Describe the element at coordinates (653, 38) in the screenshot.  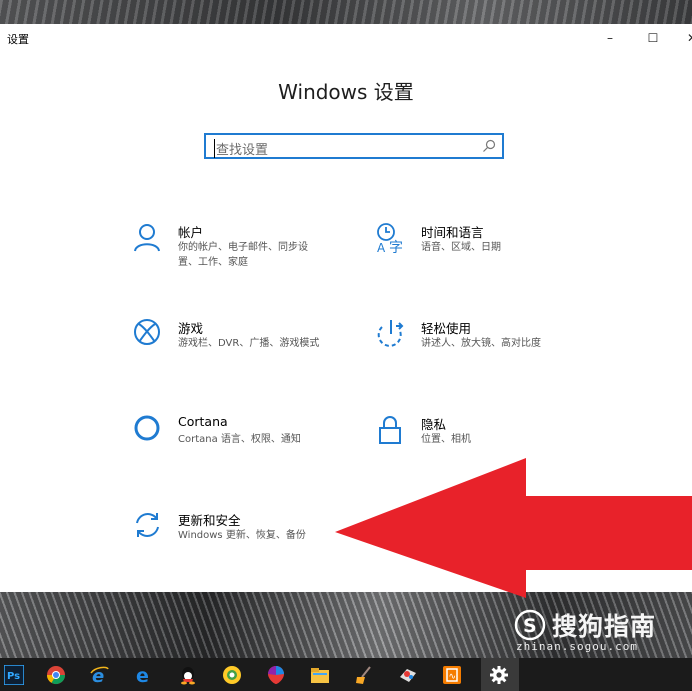
I see `maximize-button: ☐` at that location.